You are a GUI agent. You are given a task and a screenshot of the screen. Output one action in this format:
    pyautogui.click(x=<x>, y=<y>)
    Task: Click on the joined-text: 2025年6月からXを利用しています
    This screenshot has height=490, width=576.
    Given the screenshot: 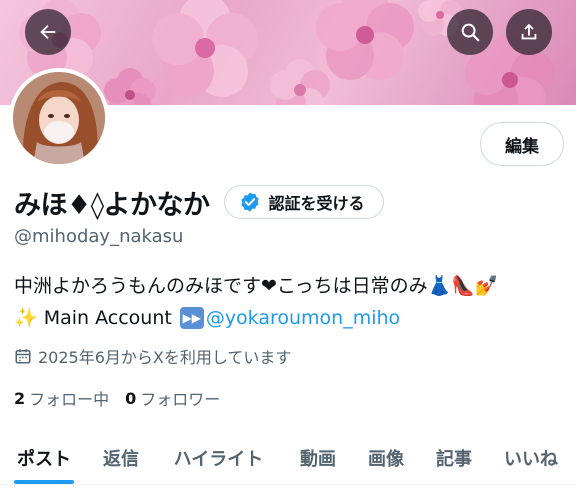 What is the action you would take?
    pyautogui.click(x=165, y=357)
    